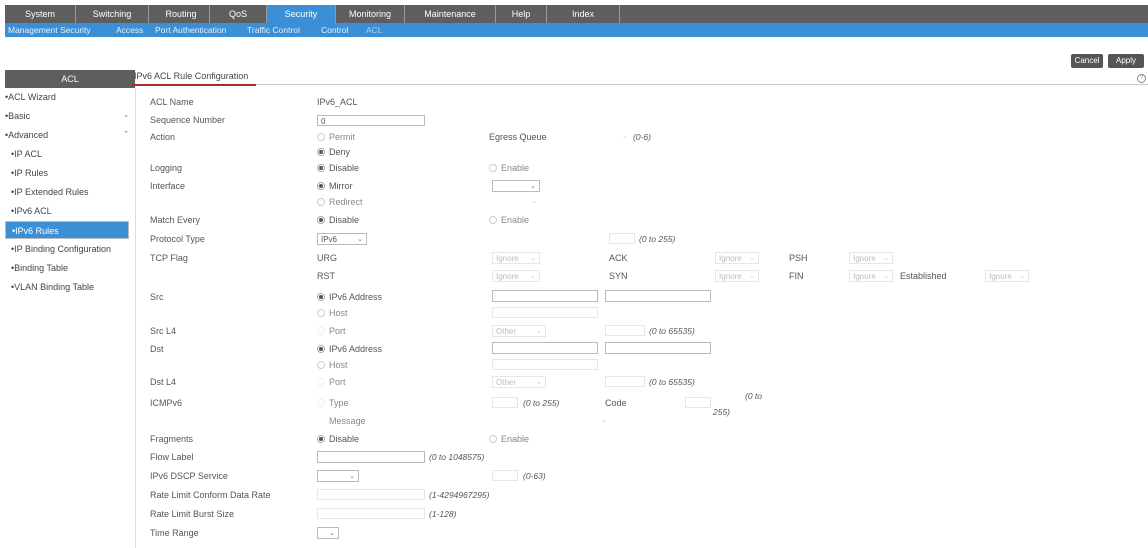 This screenshot has height=548, width=1148. Describe the element at coordinates (871, 258) in the screenshot. I see `psh-select: Ignore ⌄` at that location.